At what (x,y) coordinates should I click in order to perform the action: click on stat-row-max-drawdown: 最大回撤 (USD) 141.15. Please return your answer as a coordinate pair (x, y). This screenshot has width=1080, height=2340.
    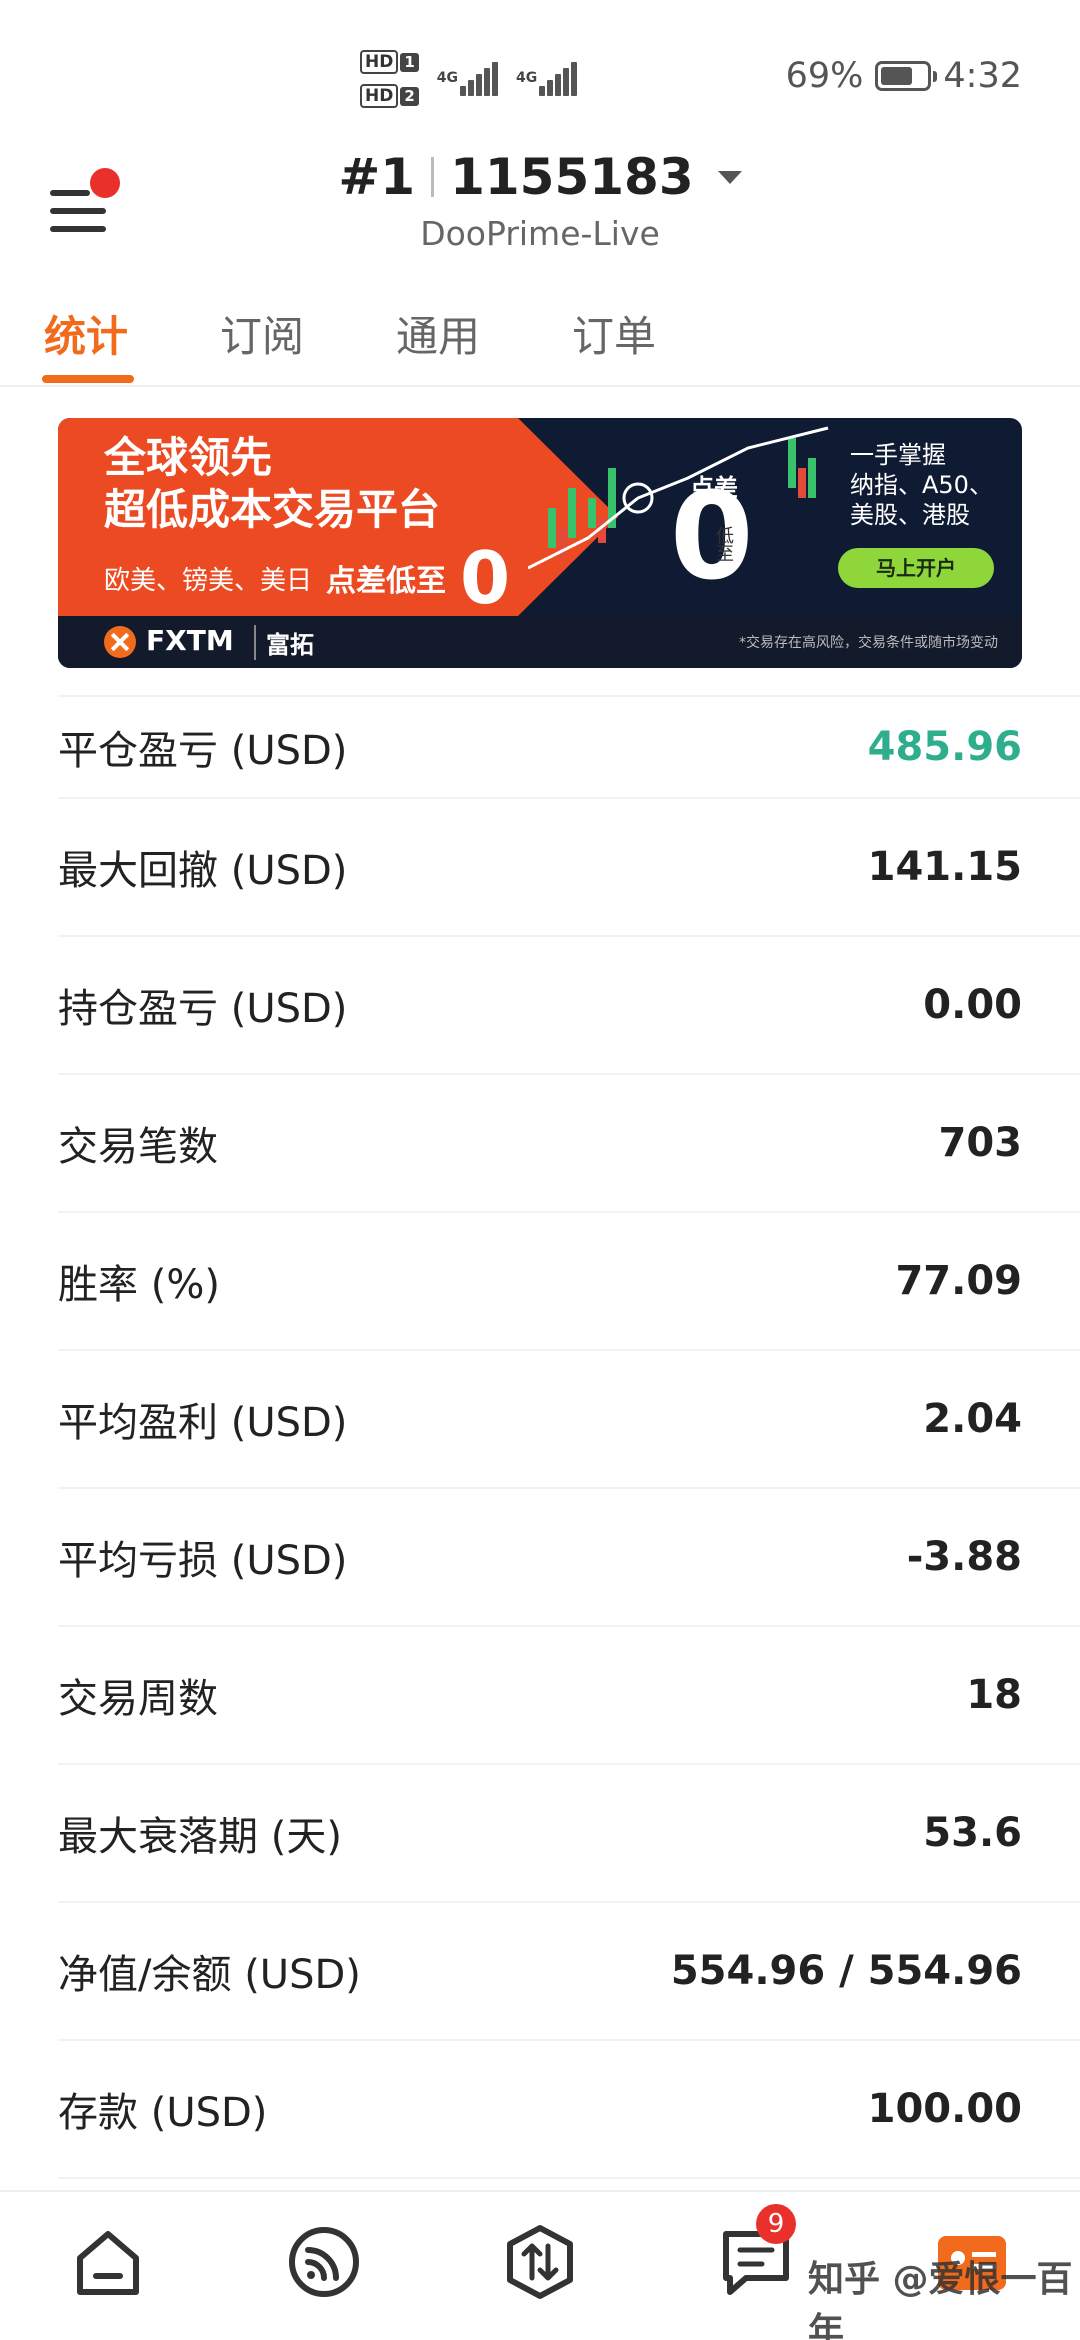
    Looking at the image, I should click on (569, 868).